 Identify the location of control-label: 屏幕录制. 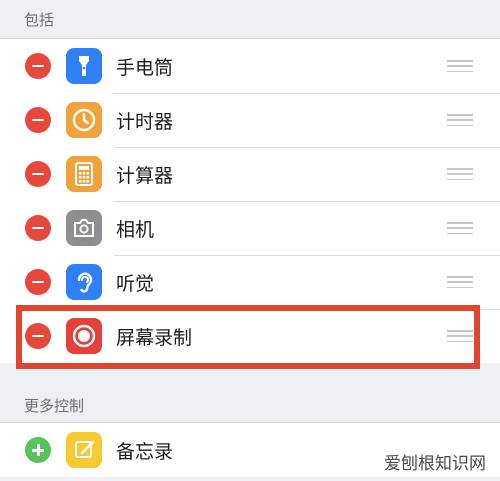
(154, 337).